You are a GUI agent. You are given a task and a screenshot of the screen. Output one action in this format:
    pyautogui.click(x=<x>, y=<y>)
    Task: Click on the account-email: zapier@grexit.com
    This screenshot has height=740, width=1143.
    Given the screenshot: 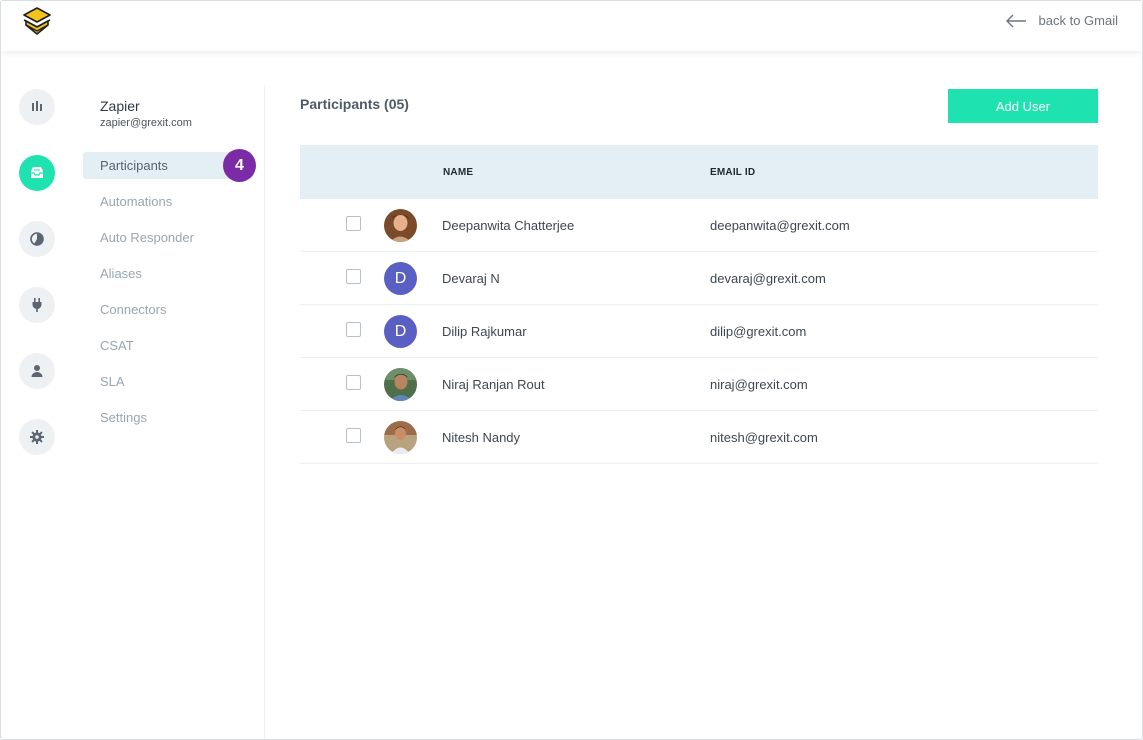 What is the action you would take?
    pyautogui.click(x=146, y=123)
    